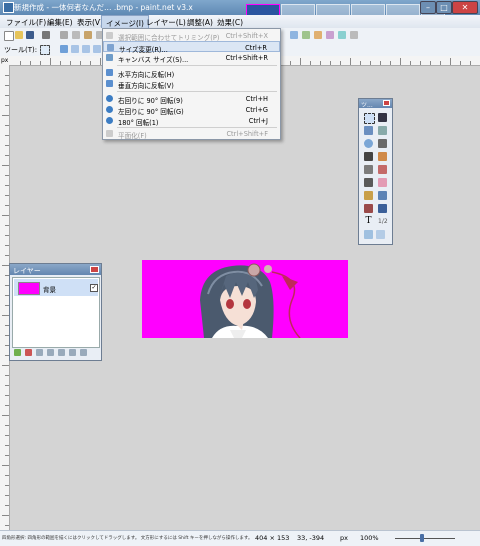 Image resolution: width=480 pixels, height=546 pixels. I want to click on layer-up-icon, so click(61, 352).